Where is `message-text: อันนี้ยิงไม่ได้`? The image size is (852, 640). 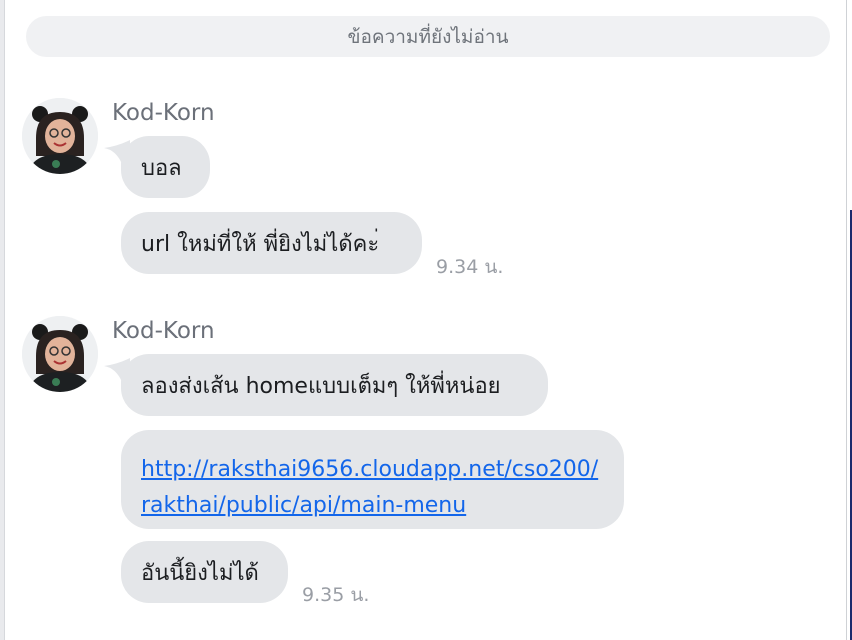
message-text: อันนี้ยิงไม่ได้ is located at coordinates (200, 573).